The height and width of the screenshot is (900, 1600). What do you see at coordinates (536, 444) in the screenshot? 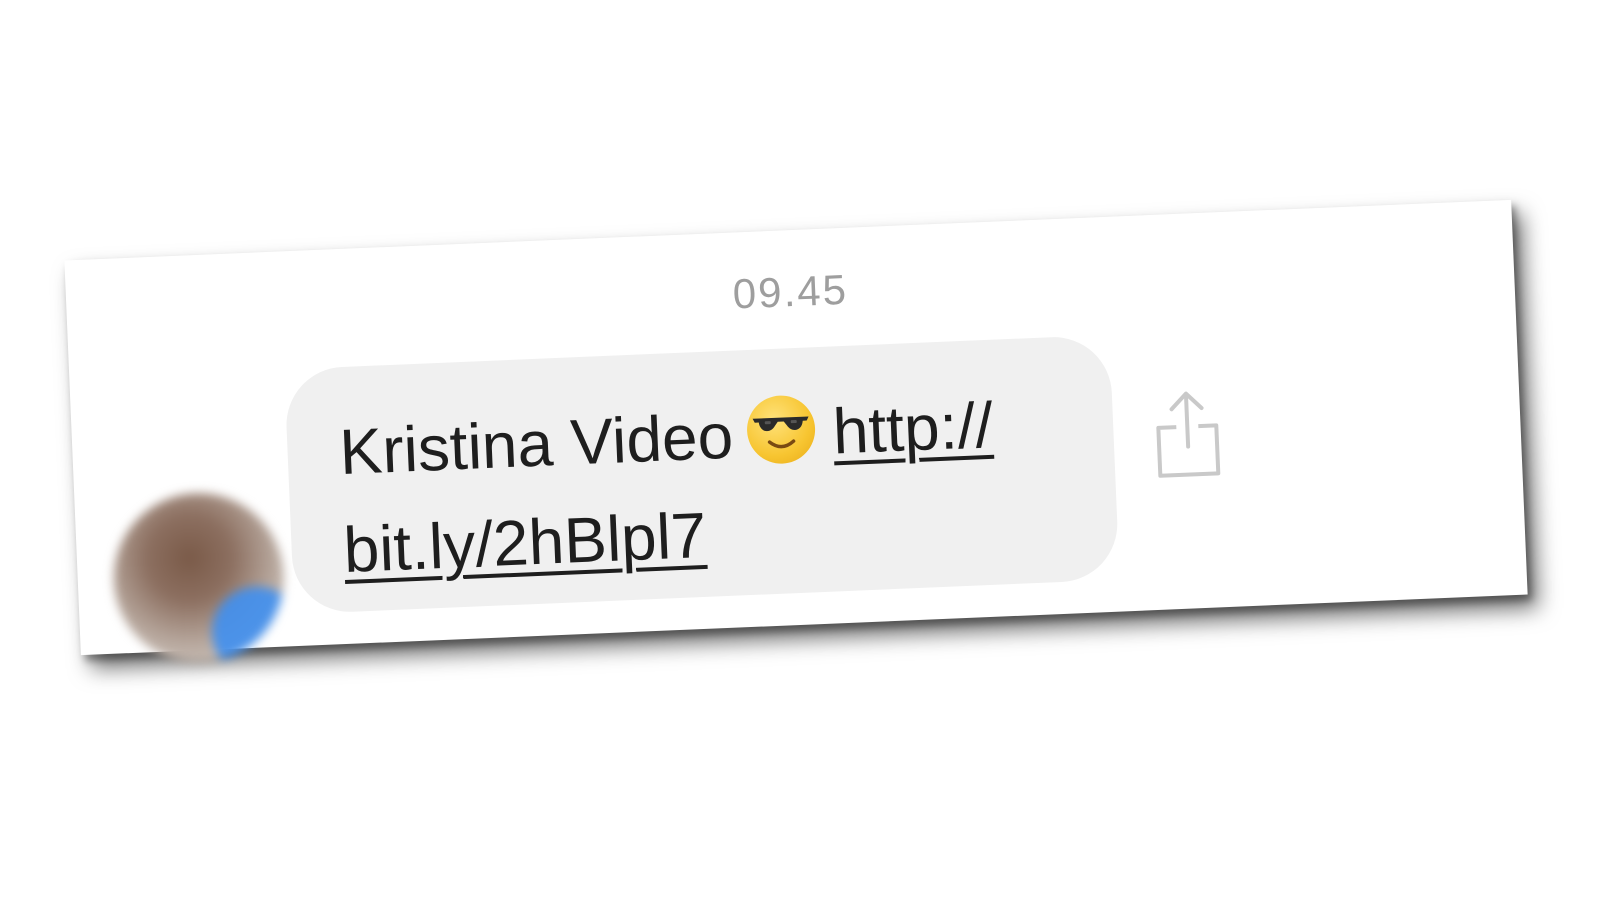
I see `message-text: Kristina Video` at bounding box center [536, 444].